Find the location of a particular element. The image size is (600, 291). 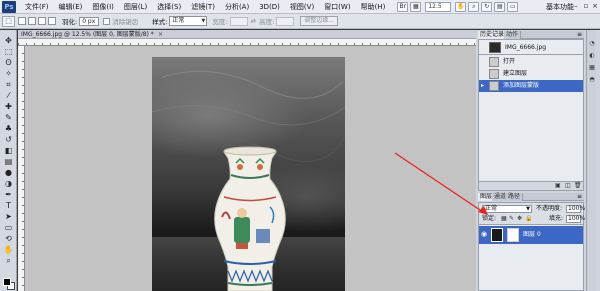

arrange-documents-icon: ▤ is located at coordinates (500, 6).